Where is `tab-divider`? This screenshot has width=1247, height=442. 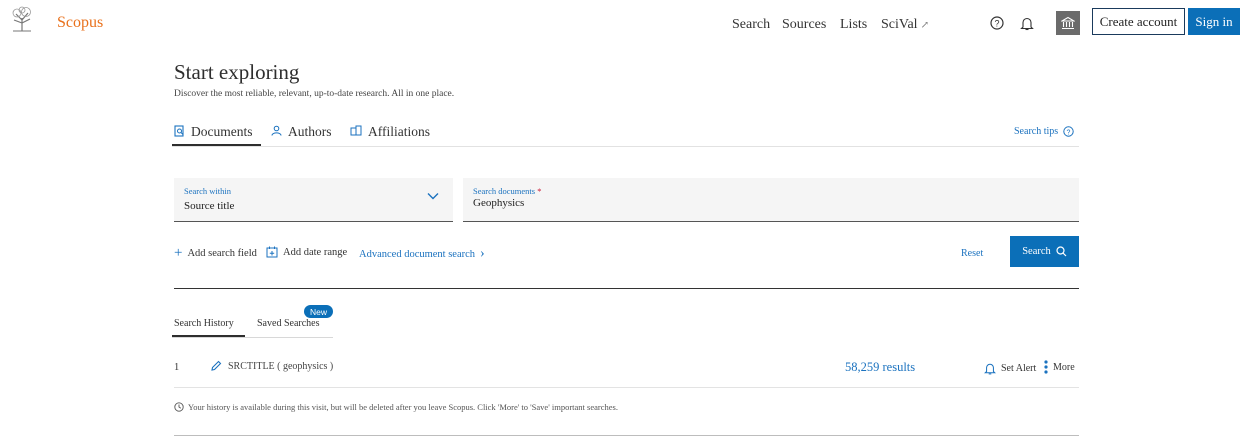
tab-divider is located at coordinates (625, 146).